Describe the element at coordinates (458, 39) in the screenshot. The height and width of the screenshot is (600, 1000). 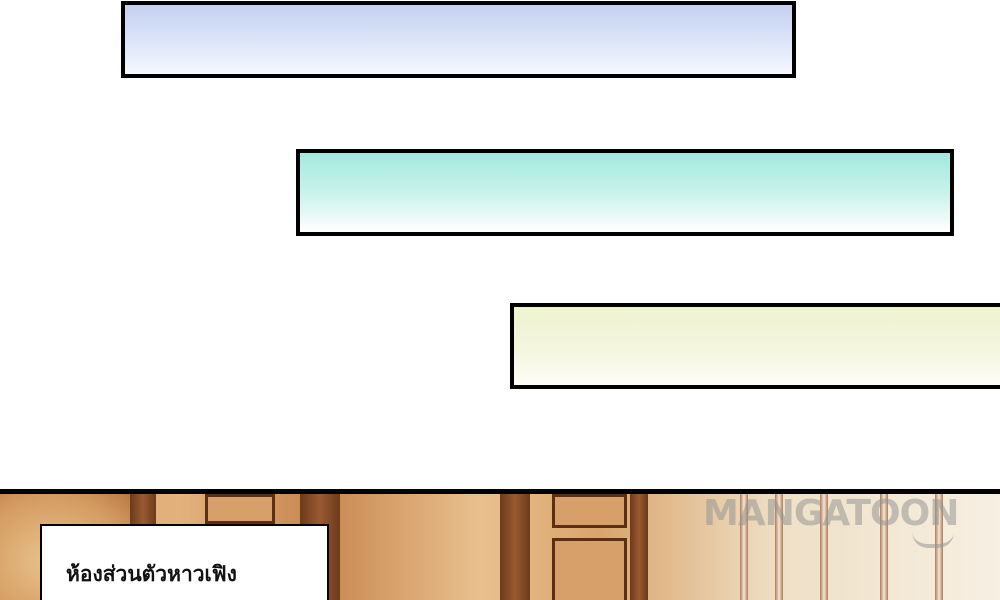
I see `blank-dialogue-box-blue` at that location.